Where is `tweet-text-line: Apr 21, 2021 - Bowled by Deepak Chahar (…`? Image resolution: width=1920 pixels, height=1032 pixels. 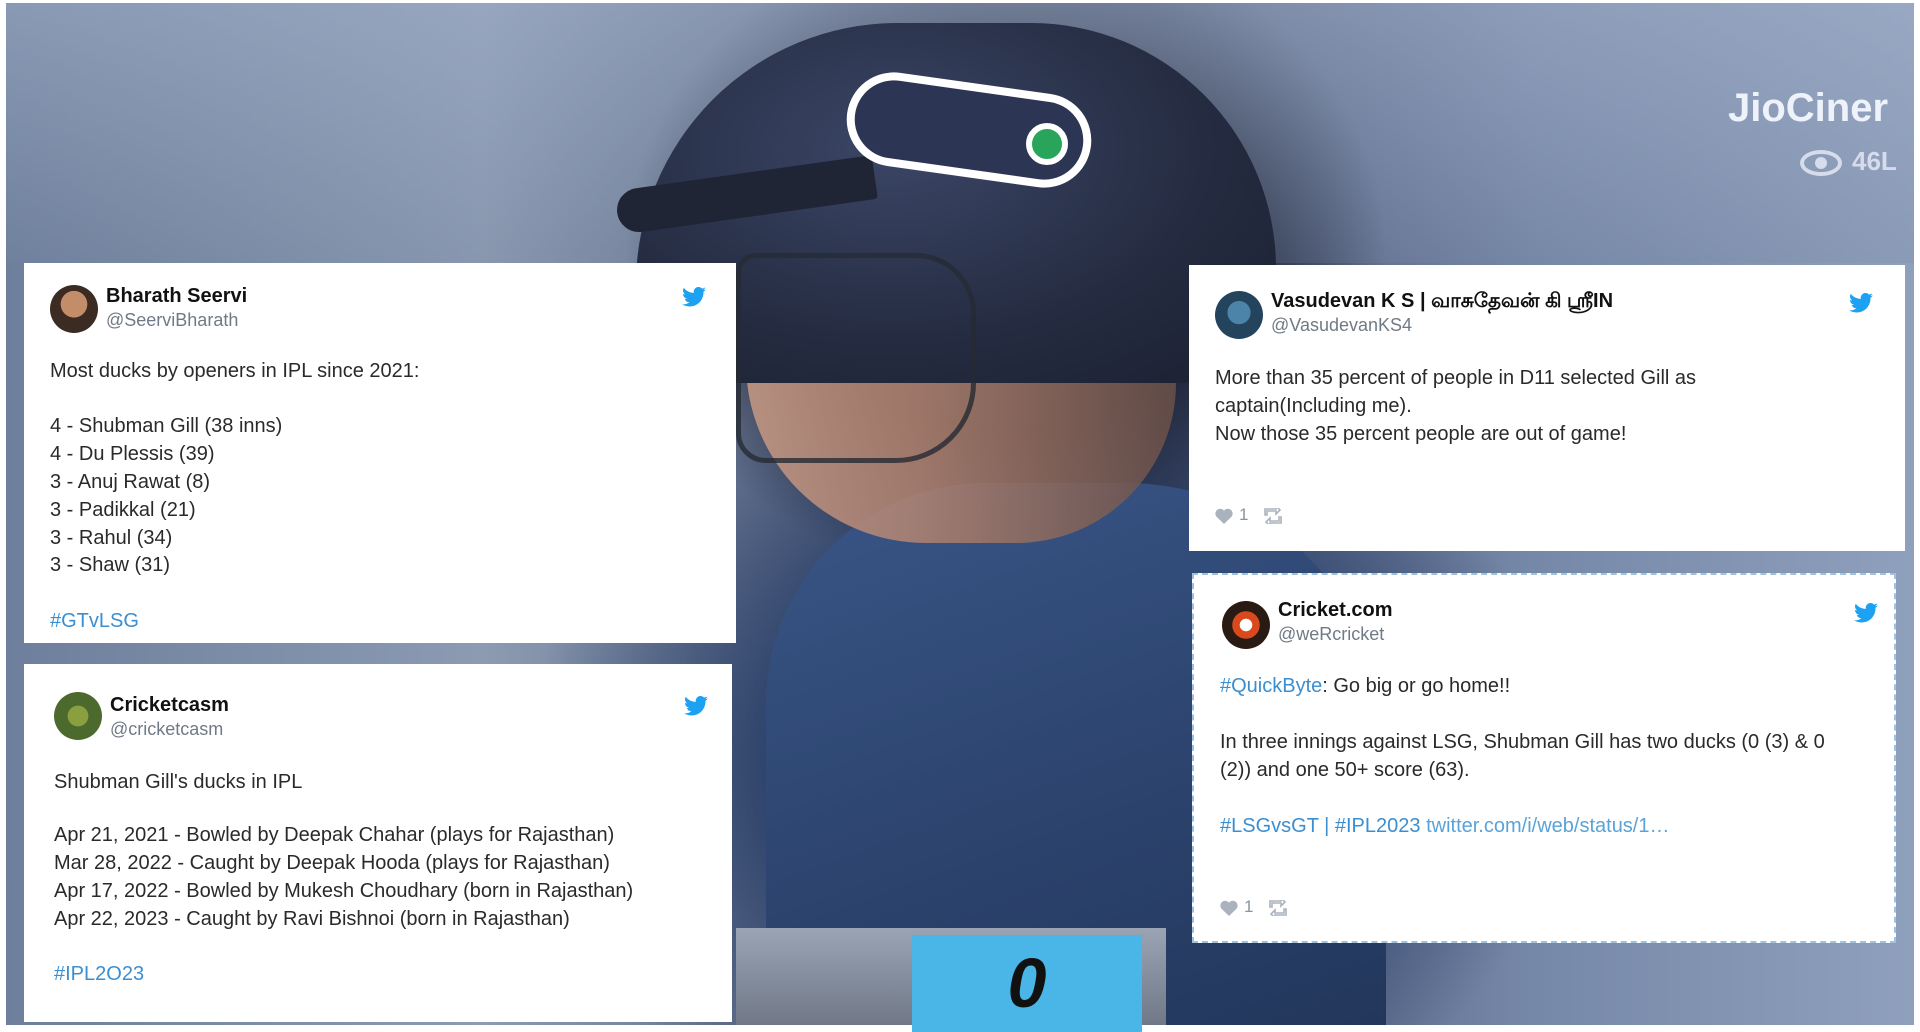
tweet-text-line: Apr 21, 2021 - Bowled by Deepak Chahar (… is located at coordinates (334, 835).